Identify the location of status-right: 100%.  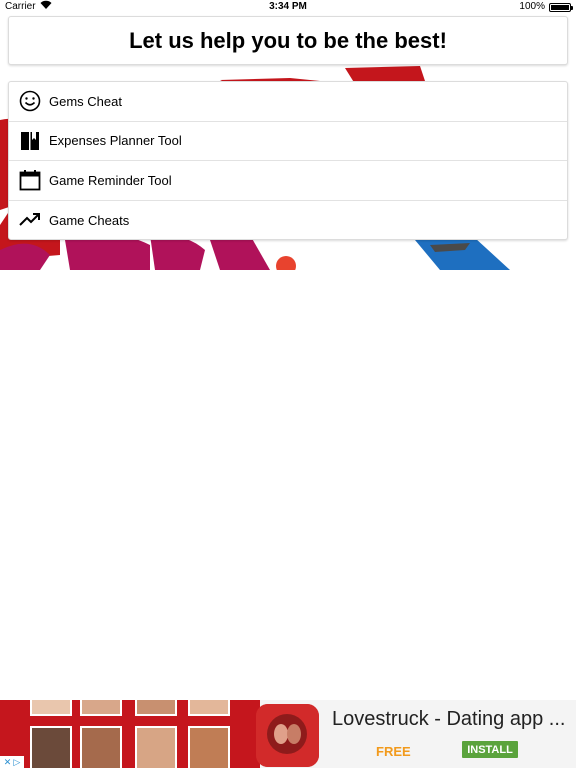
(546, 7).